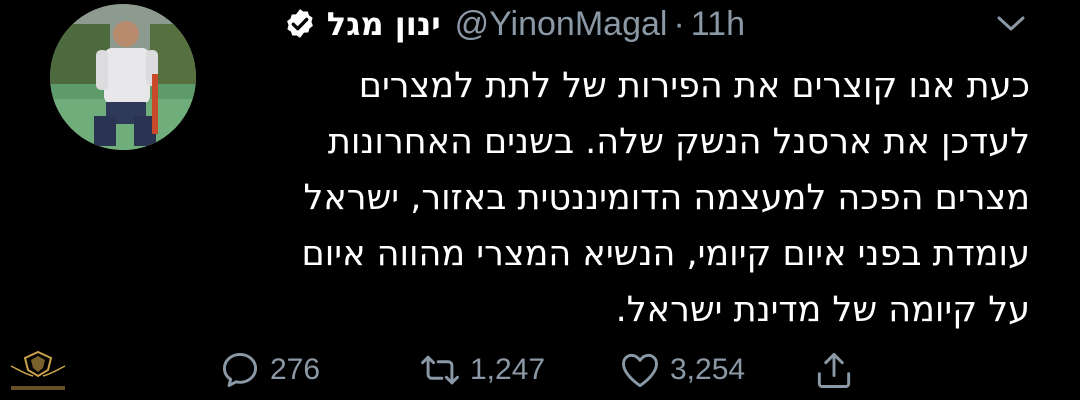 This screenshot has height=400, width=1080. What do you see at coordinates (1011, 24) in the screenshot?
I see `chevron-down-icon` at bounding box center [1011, 24].